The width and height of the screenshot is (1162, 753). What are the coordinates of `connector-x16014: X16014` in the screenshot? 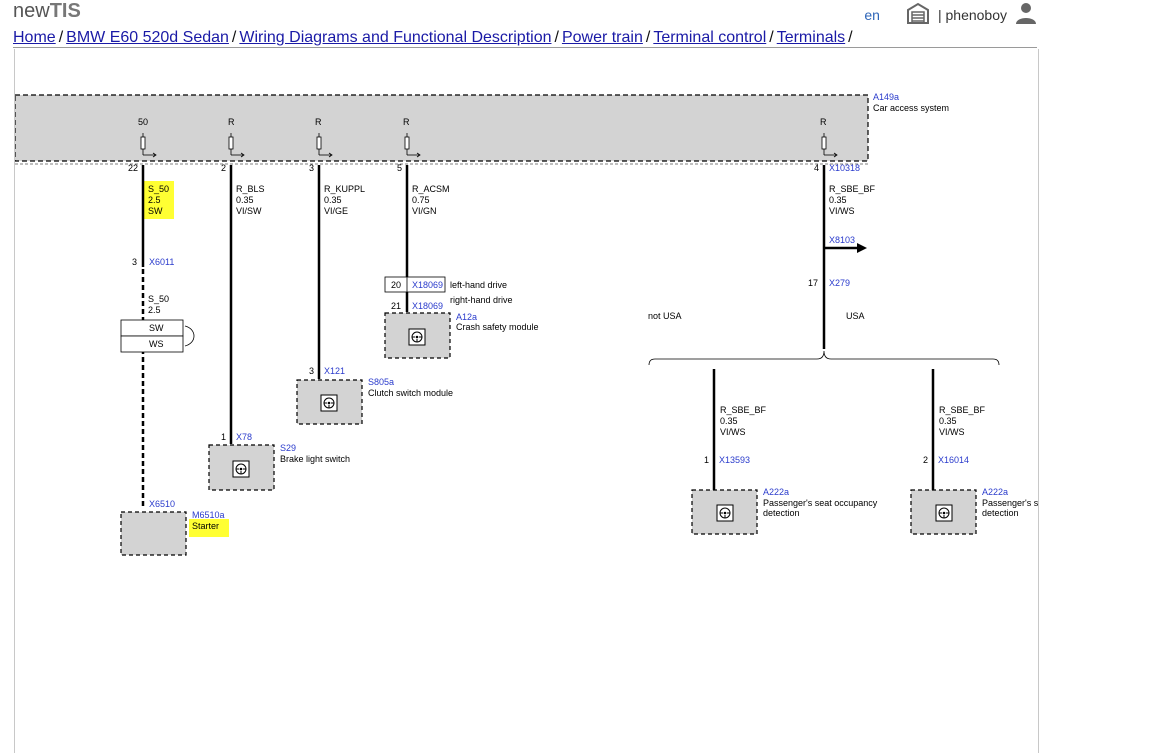 It's located at (953, 460).